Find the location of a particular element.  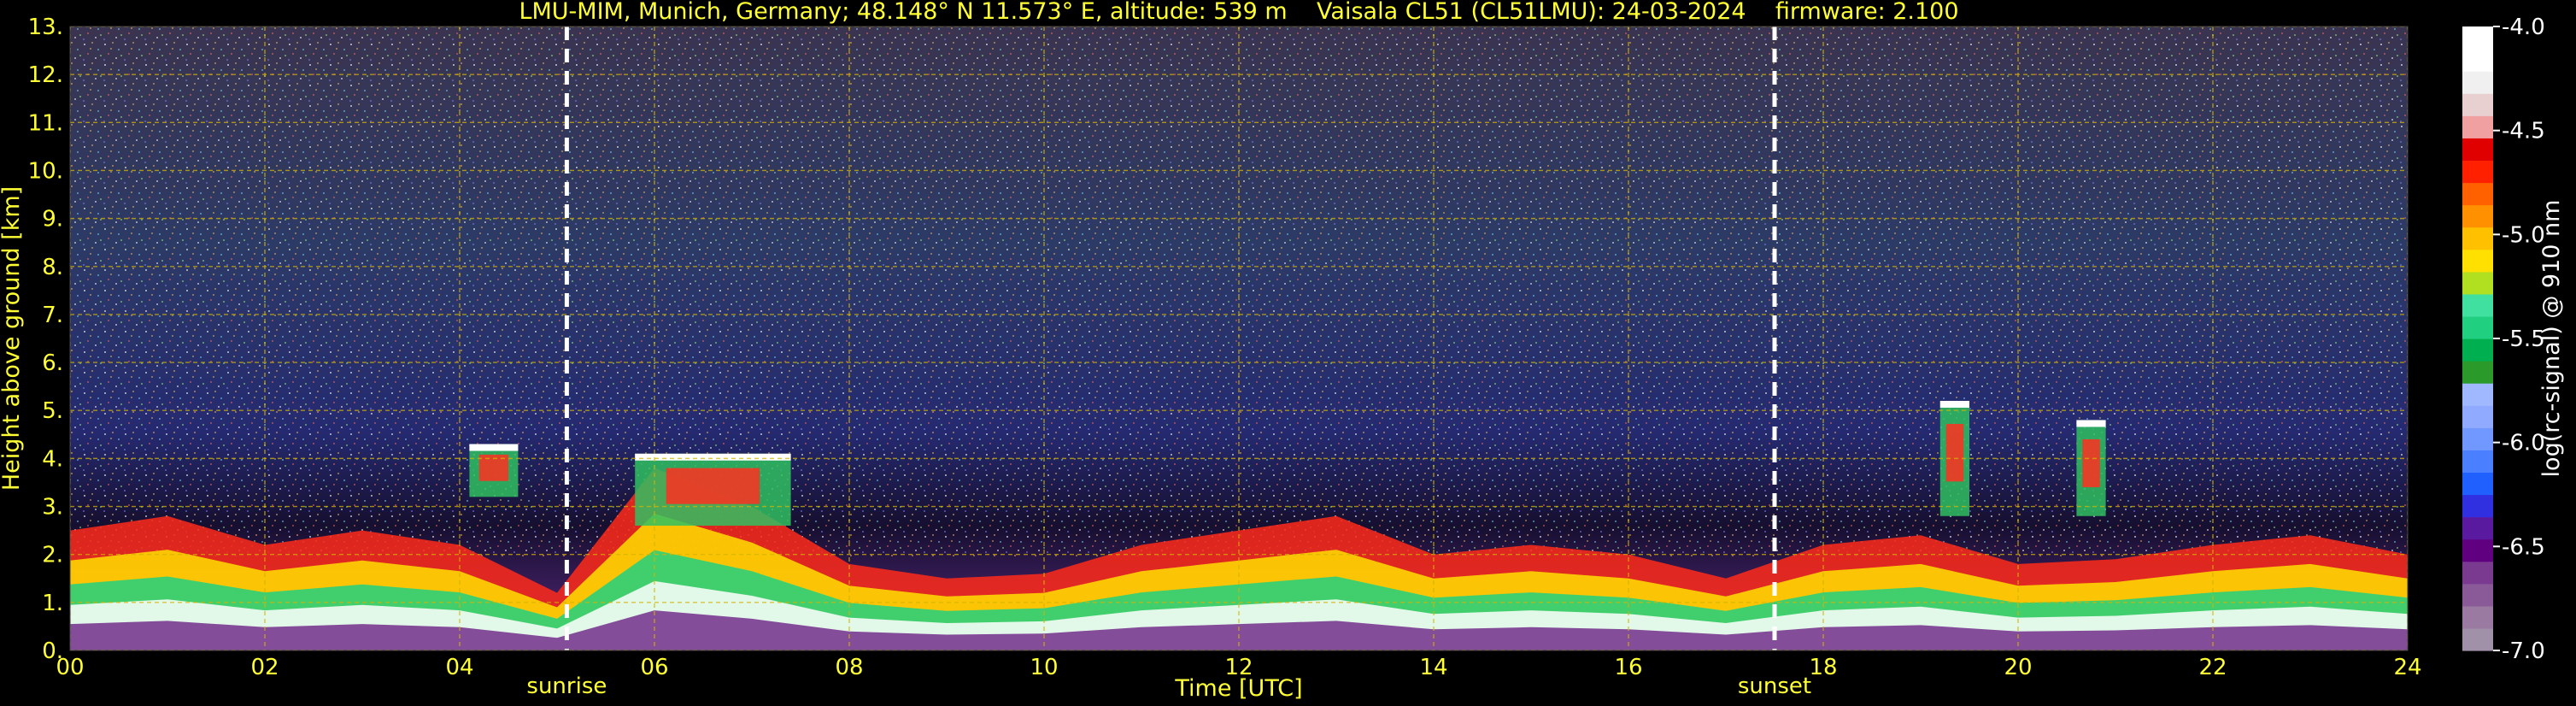

sunset-label: sunset is located at coordinates (1774, 686).